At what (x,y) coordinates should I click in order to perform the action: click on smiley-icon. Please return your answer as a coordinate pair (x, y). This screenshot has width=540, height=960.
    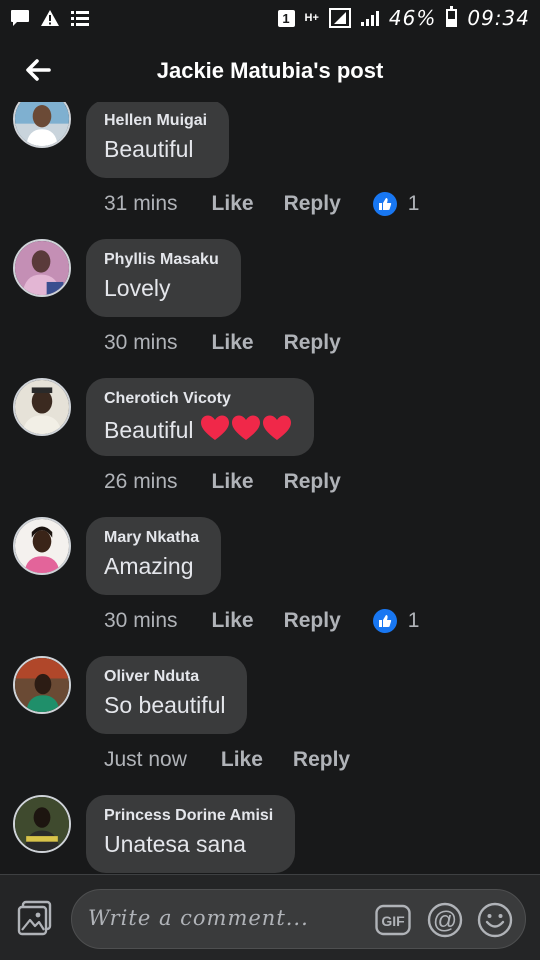
    Looking at the image, I should click on (495, 920).